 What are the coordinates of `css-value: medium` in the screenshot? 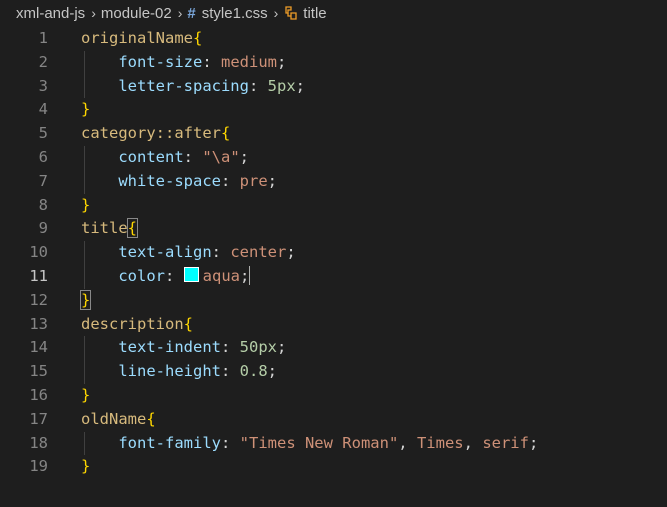 It's located at (249, 61).